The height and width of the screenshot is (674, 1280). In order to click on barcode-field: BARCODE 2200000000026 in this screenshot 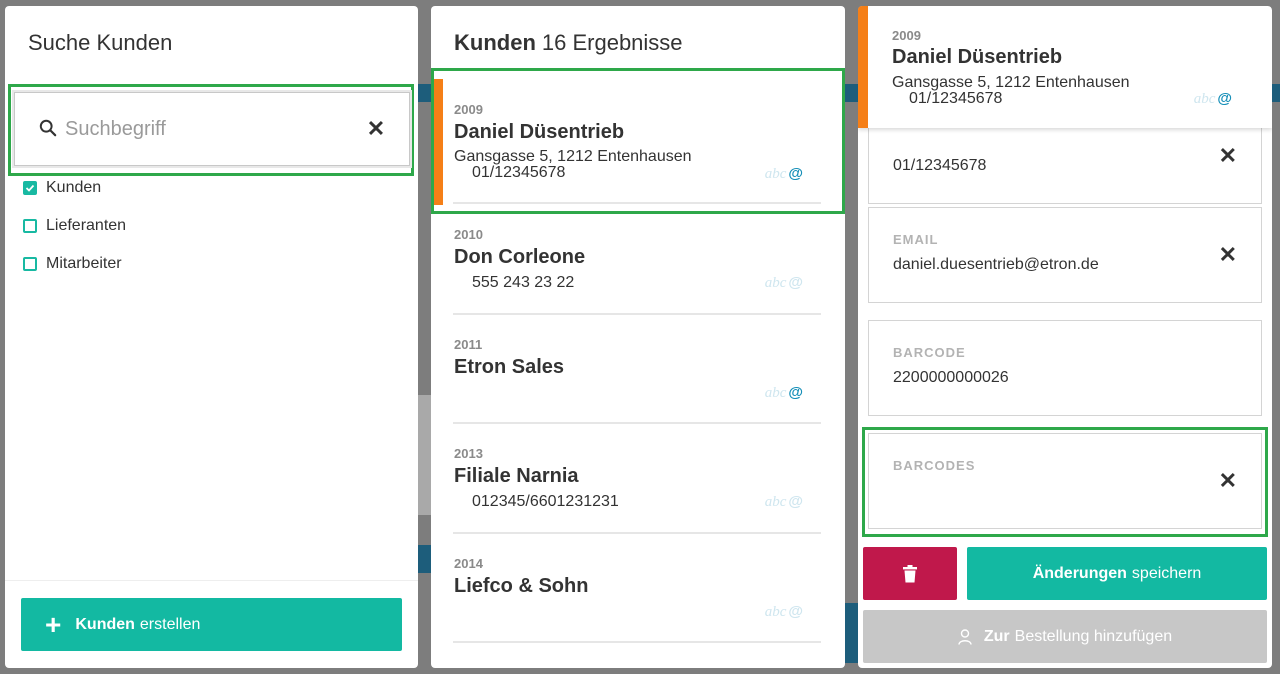, I will do `click(1065, 368)`.